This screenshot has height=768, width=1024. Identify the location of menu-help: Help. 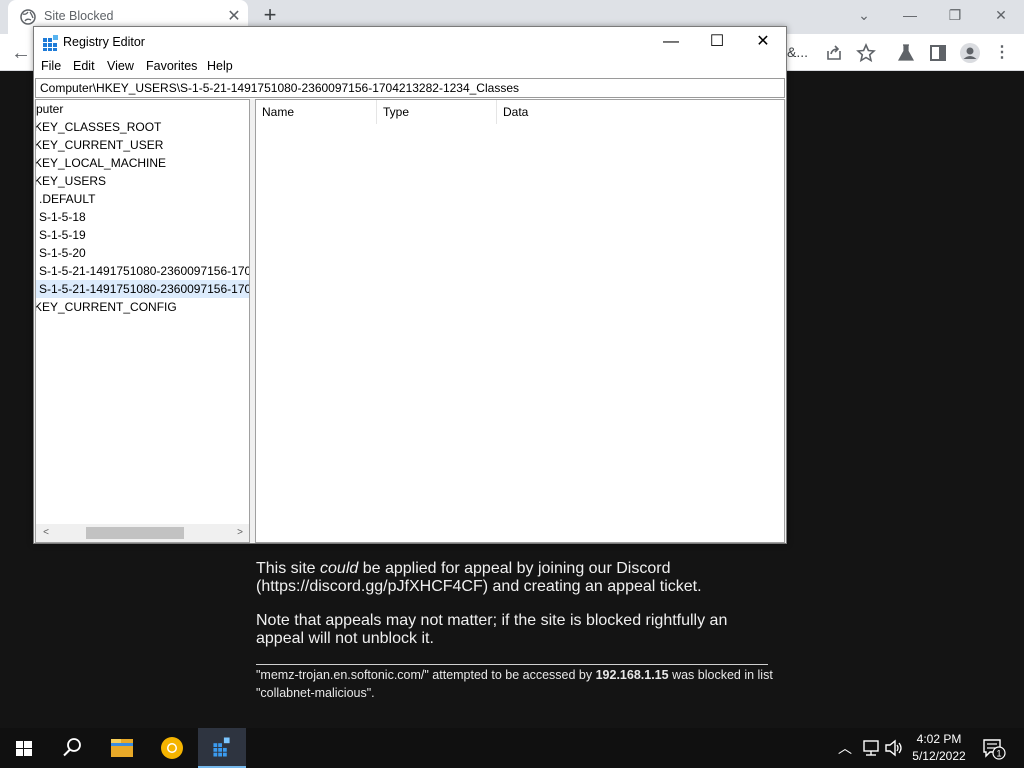
(220, 66).